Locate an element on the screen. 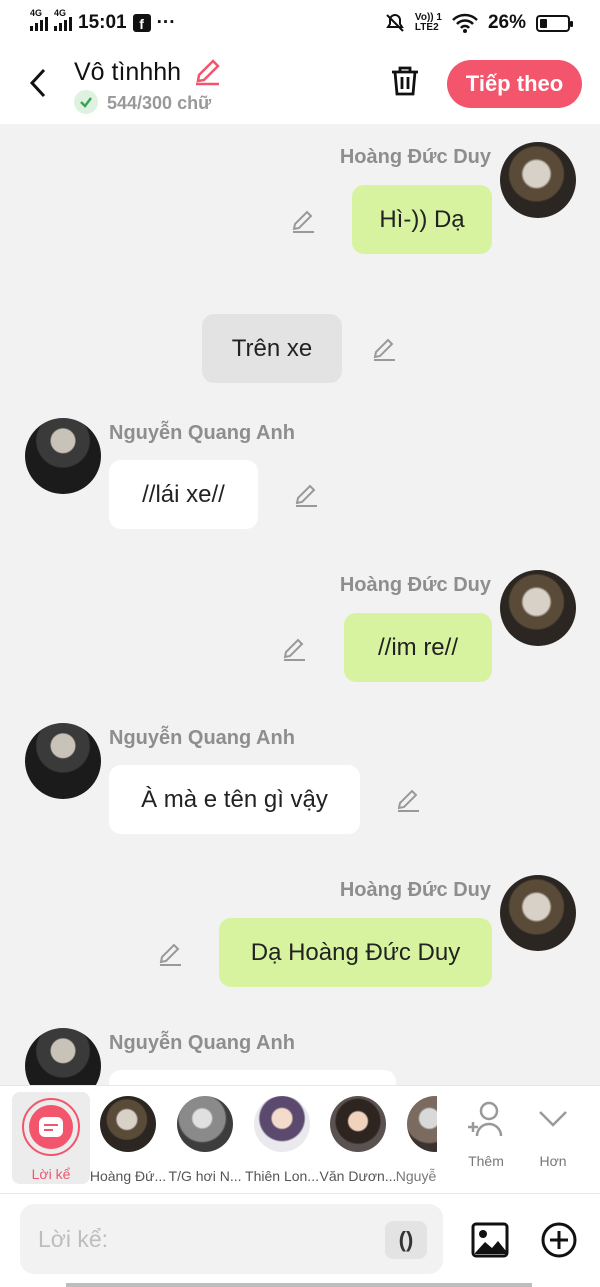 The image size is (600, 1287). battery-icon is located at coordinates (554, 23).